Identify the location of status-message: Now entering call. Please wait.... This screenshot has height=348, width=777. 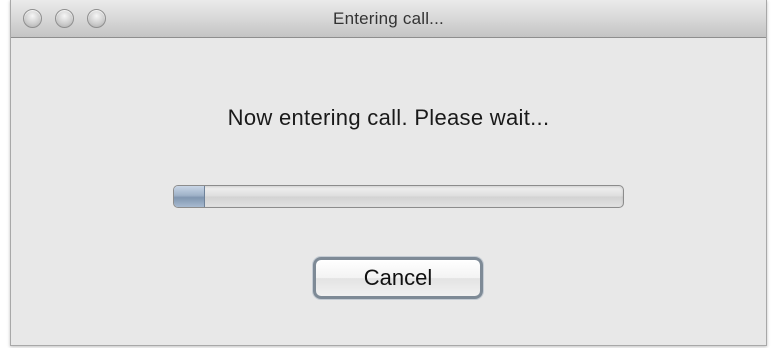
(388, 117).